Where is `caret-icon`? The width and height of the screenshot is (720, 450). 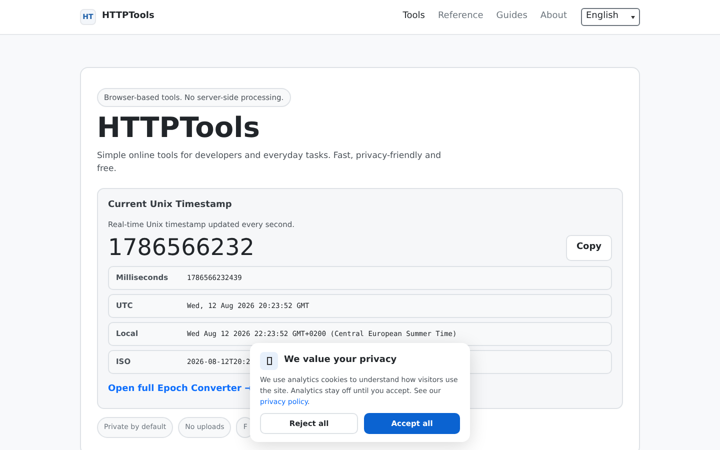 caret-icon is located at coordinates (633, 17).